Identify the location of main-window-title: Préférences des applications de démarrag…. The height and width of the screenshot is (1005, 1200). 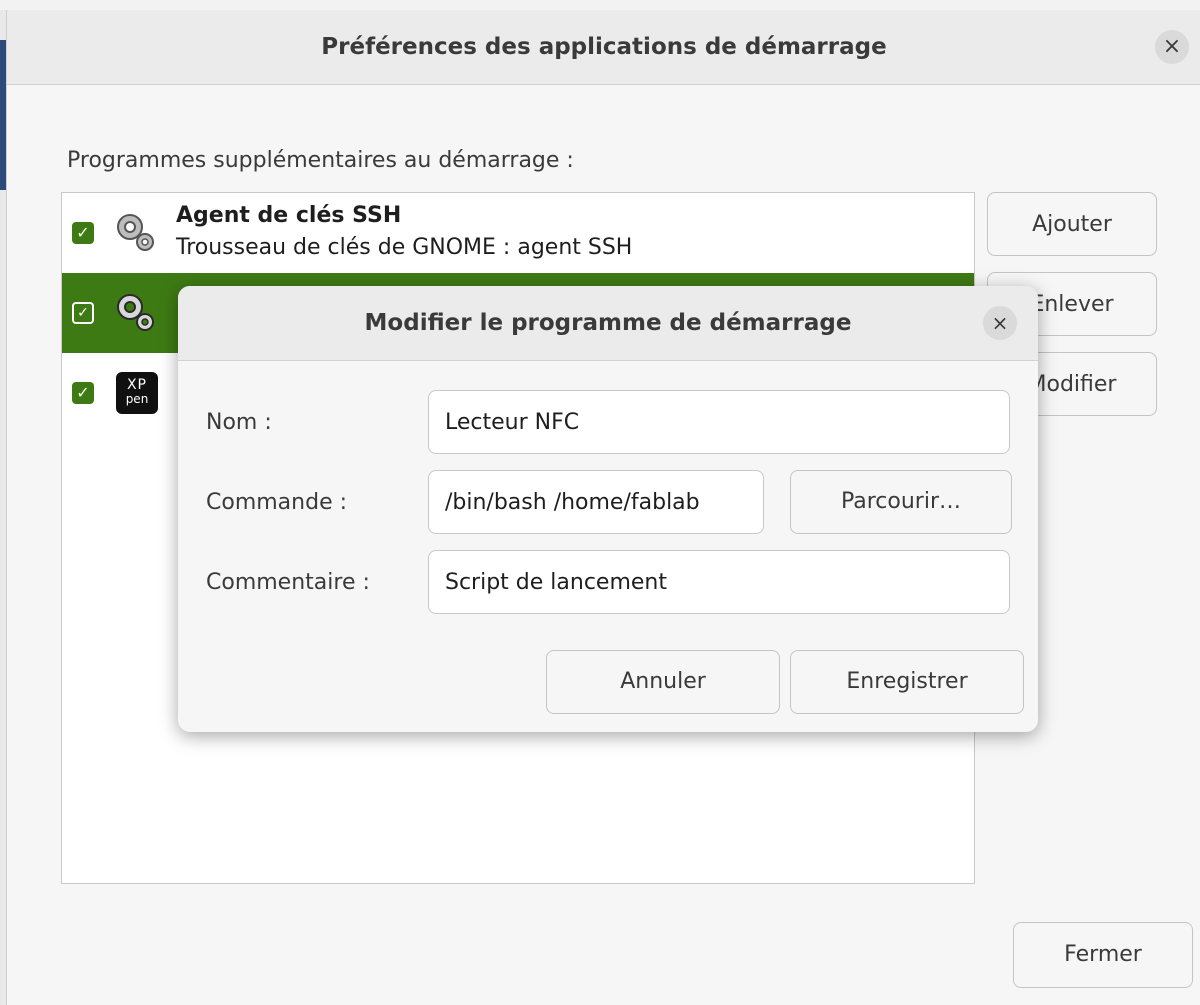
(604, 47).